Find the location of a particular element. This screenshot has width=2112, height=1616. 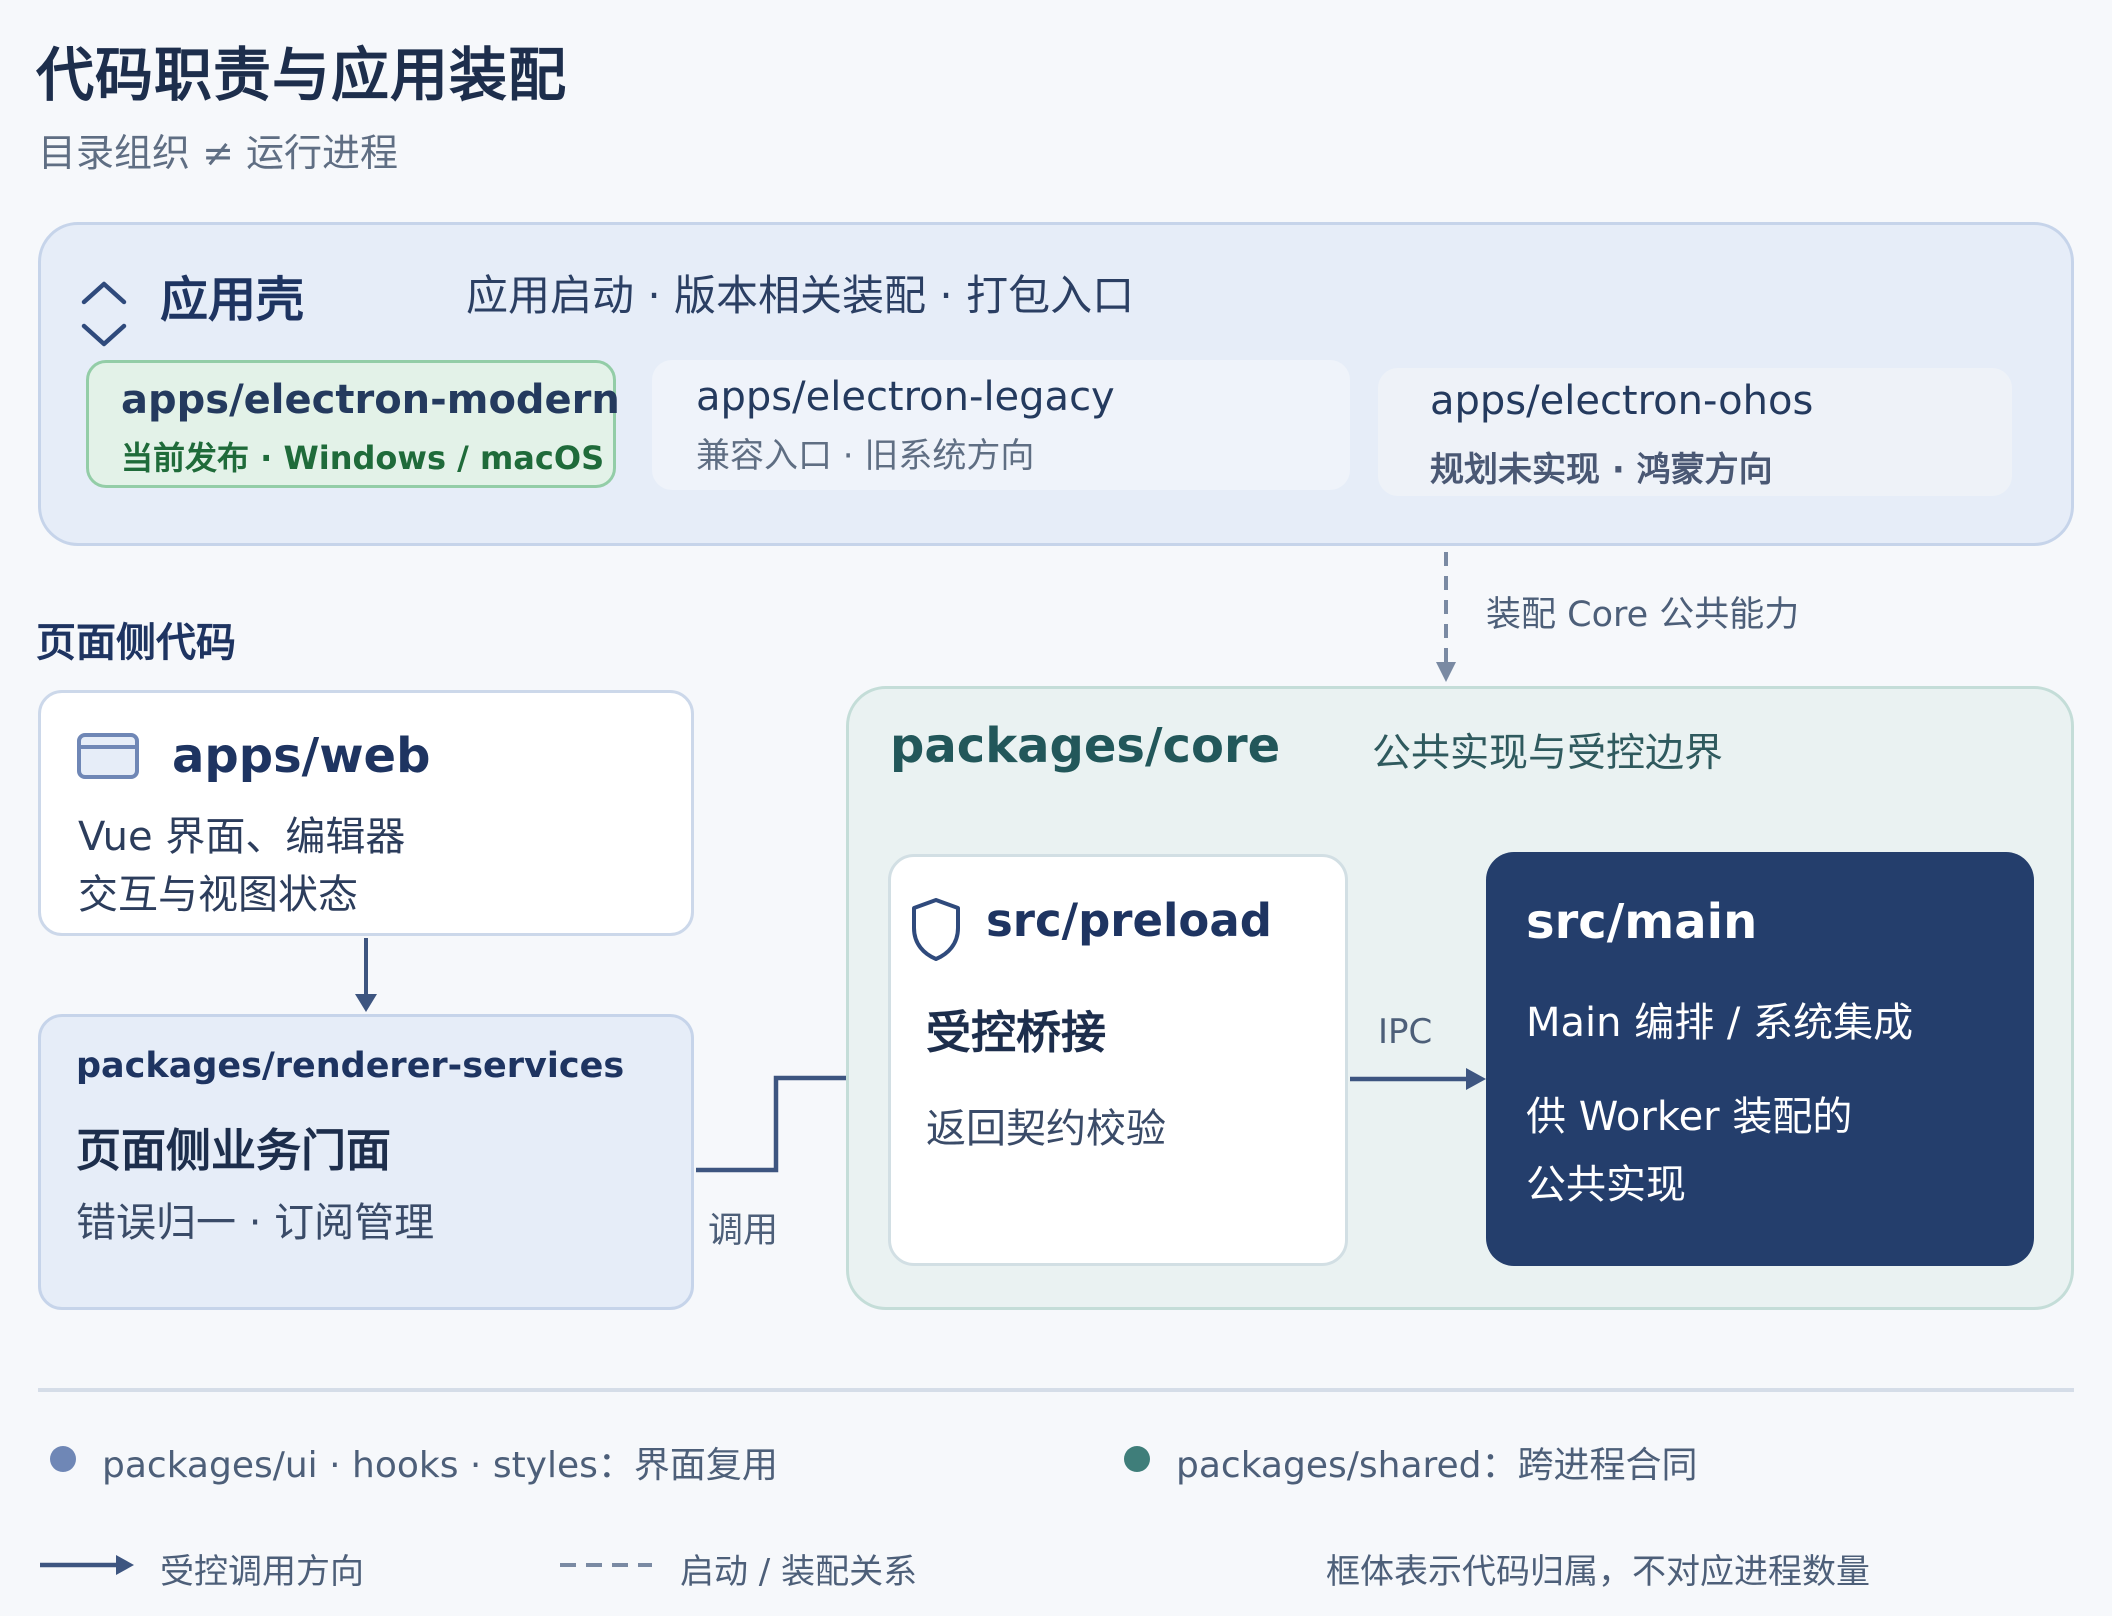

legend-solid-arrow-label: 受控调用方向 is located at coordinates (262, 1572).